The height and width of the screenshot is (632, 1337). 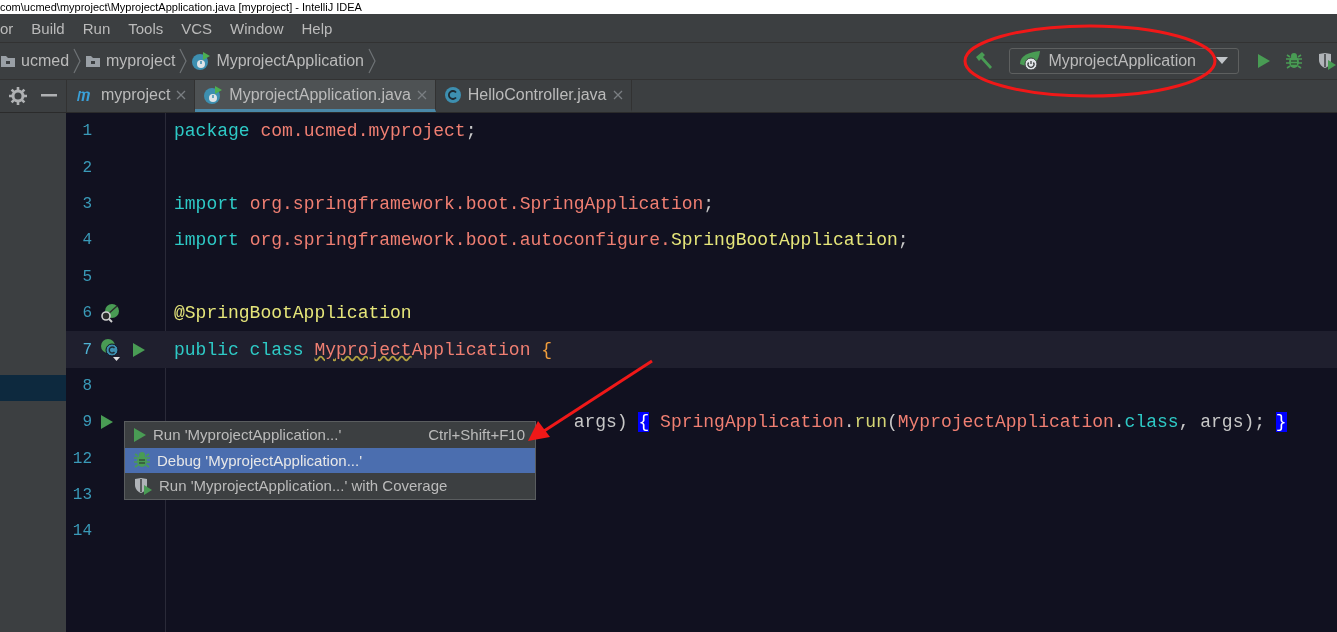 I want to click on settings-icon, so click(x=18, y=96).